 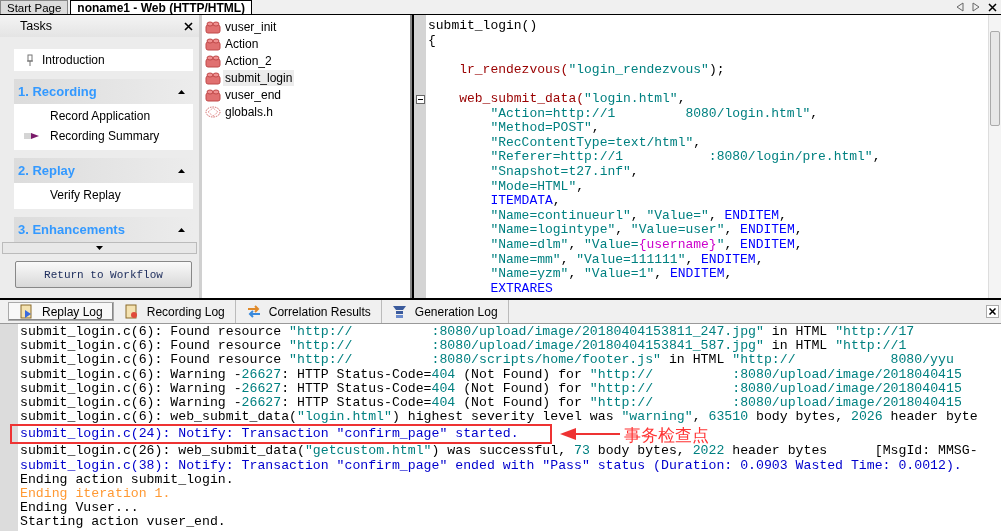 What do you see at coordinates (431, 41) in the screenshot?
I see `code-line: {` at bounding box center [431, 41].